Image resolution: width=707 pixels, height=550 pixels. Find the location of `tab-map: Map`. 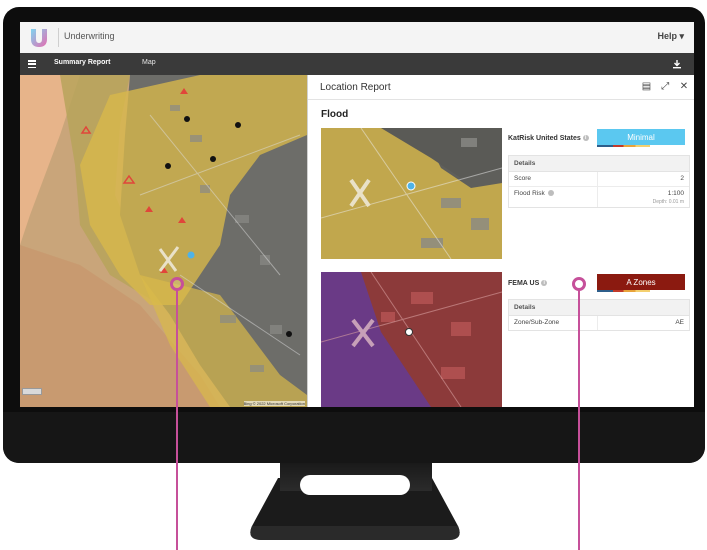

tab-map: Map is located at coordinates (149, 62).